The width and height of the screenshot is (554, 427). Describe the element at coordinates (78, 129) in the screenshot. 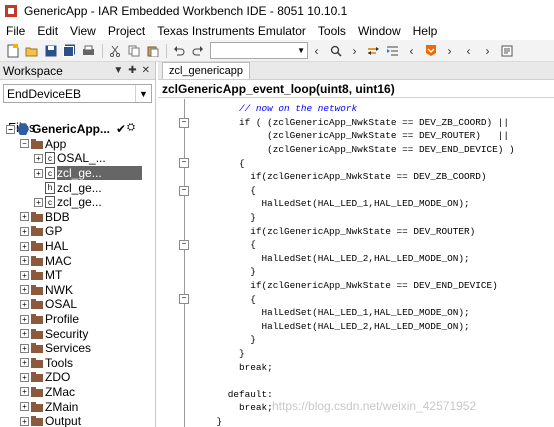

I see `tree-item: − GenericApp... ✔` at that location.